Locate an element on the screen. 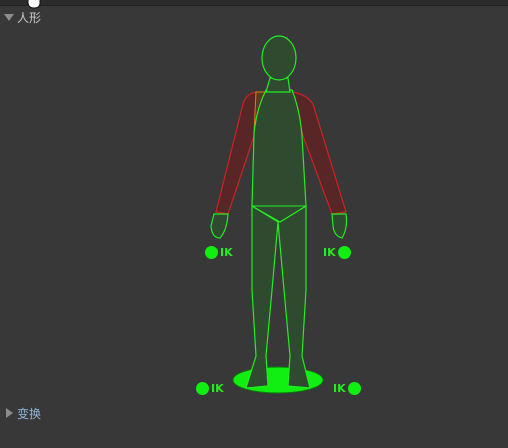 The image size is (508, 448). collapse-arrow-icon is located at coordinates (9, 413).